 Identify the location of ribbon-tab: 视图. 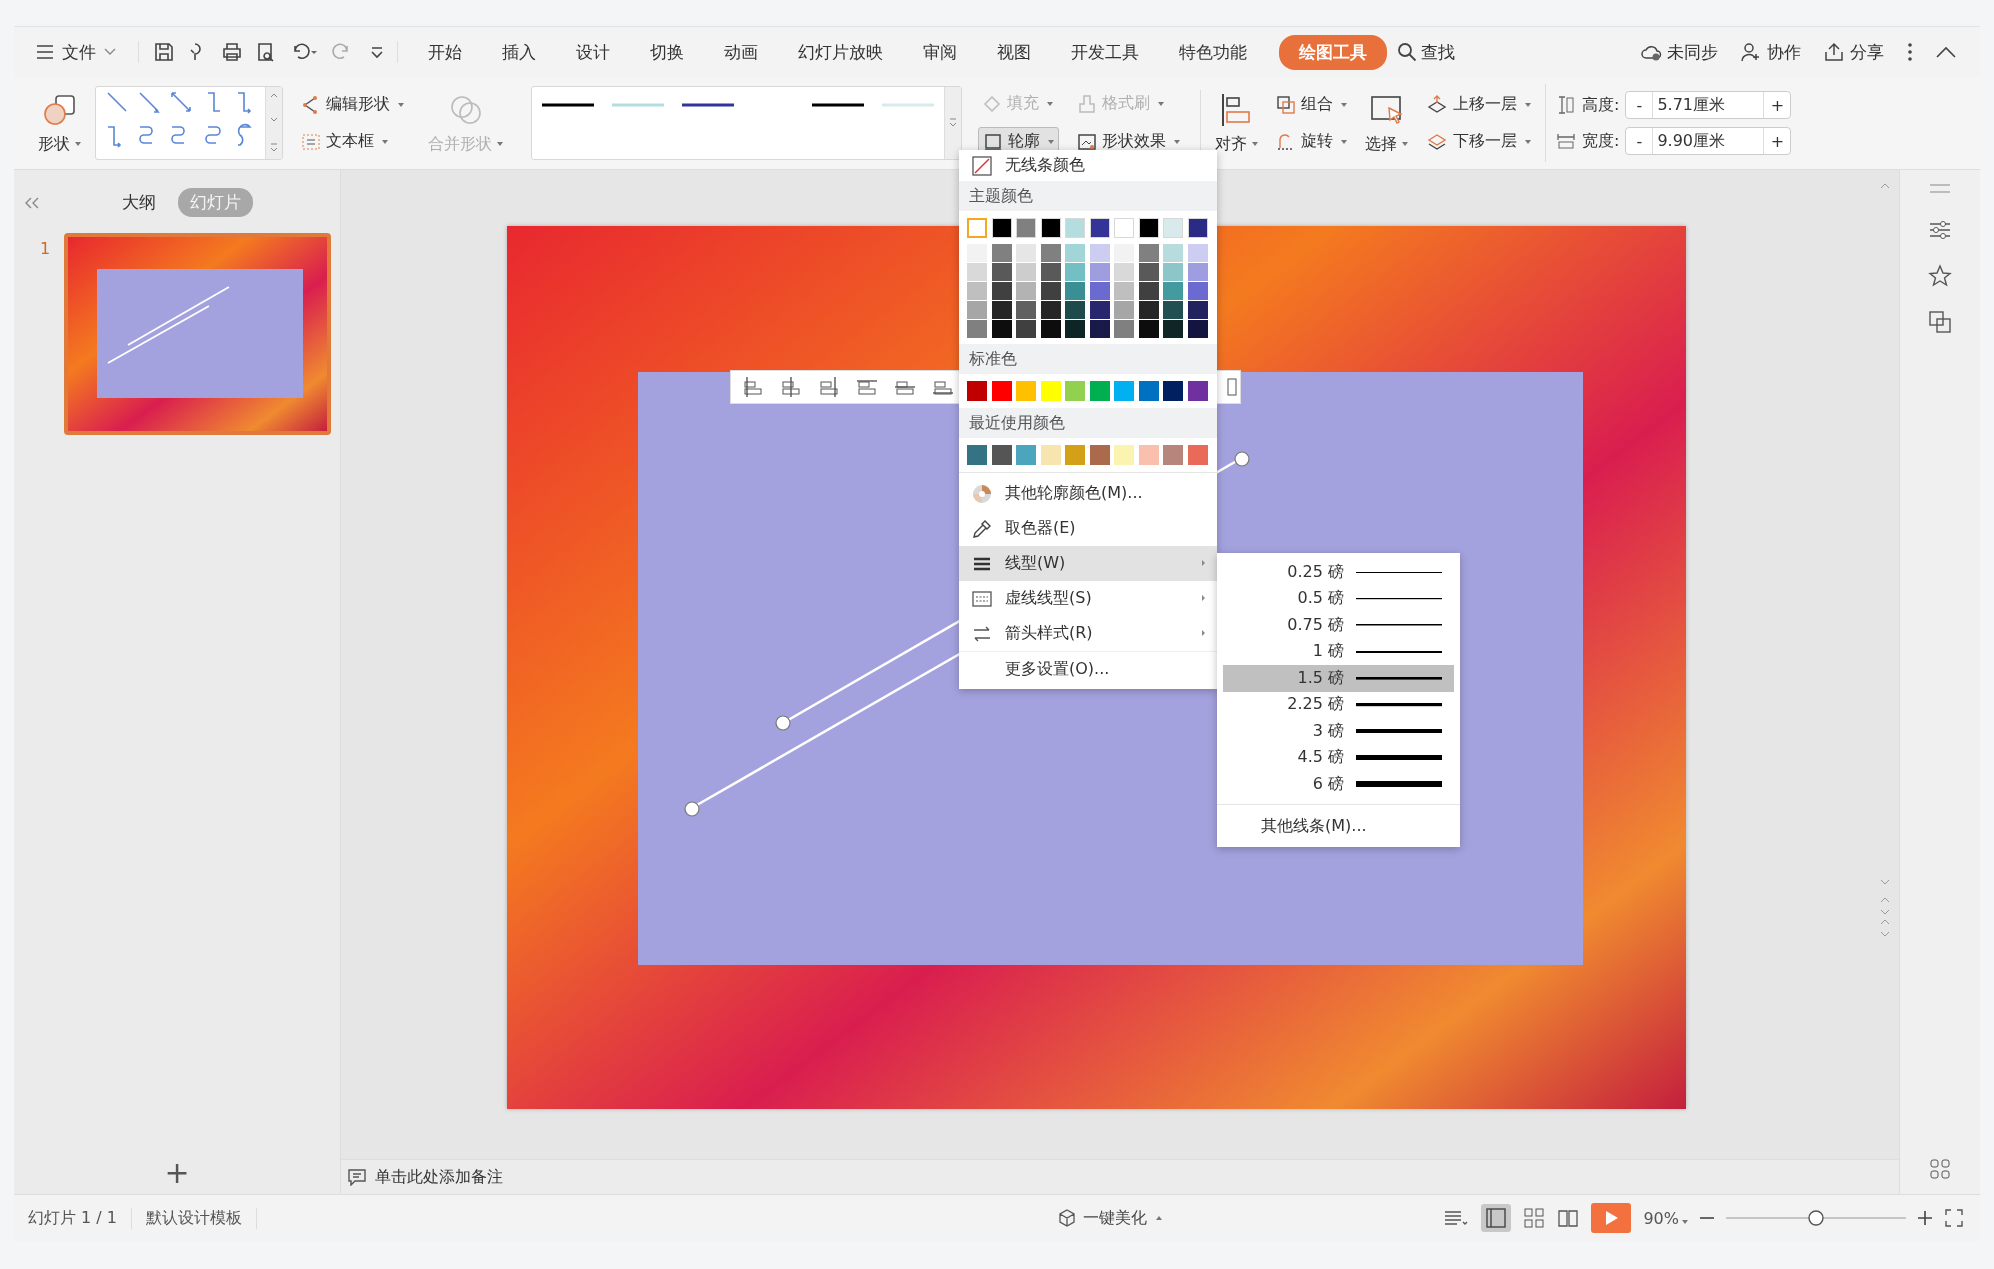
(1014, 52).